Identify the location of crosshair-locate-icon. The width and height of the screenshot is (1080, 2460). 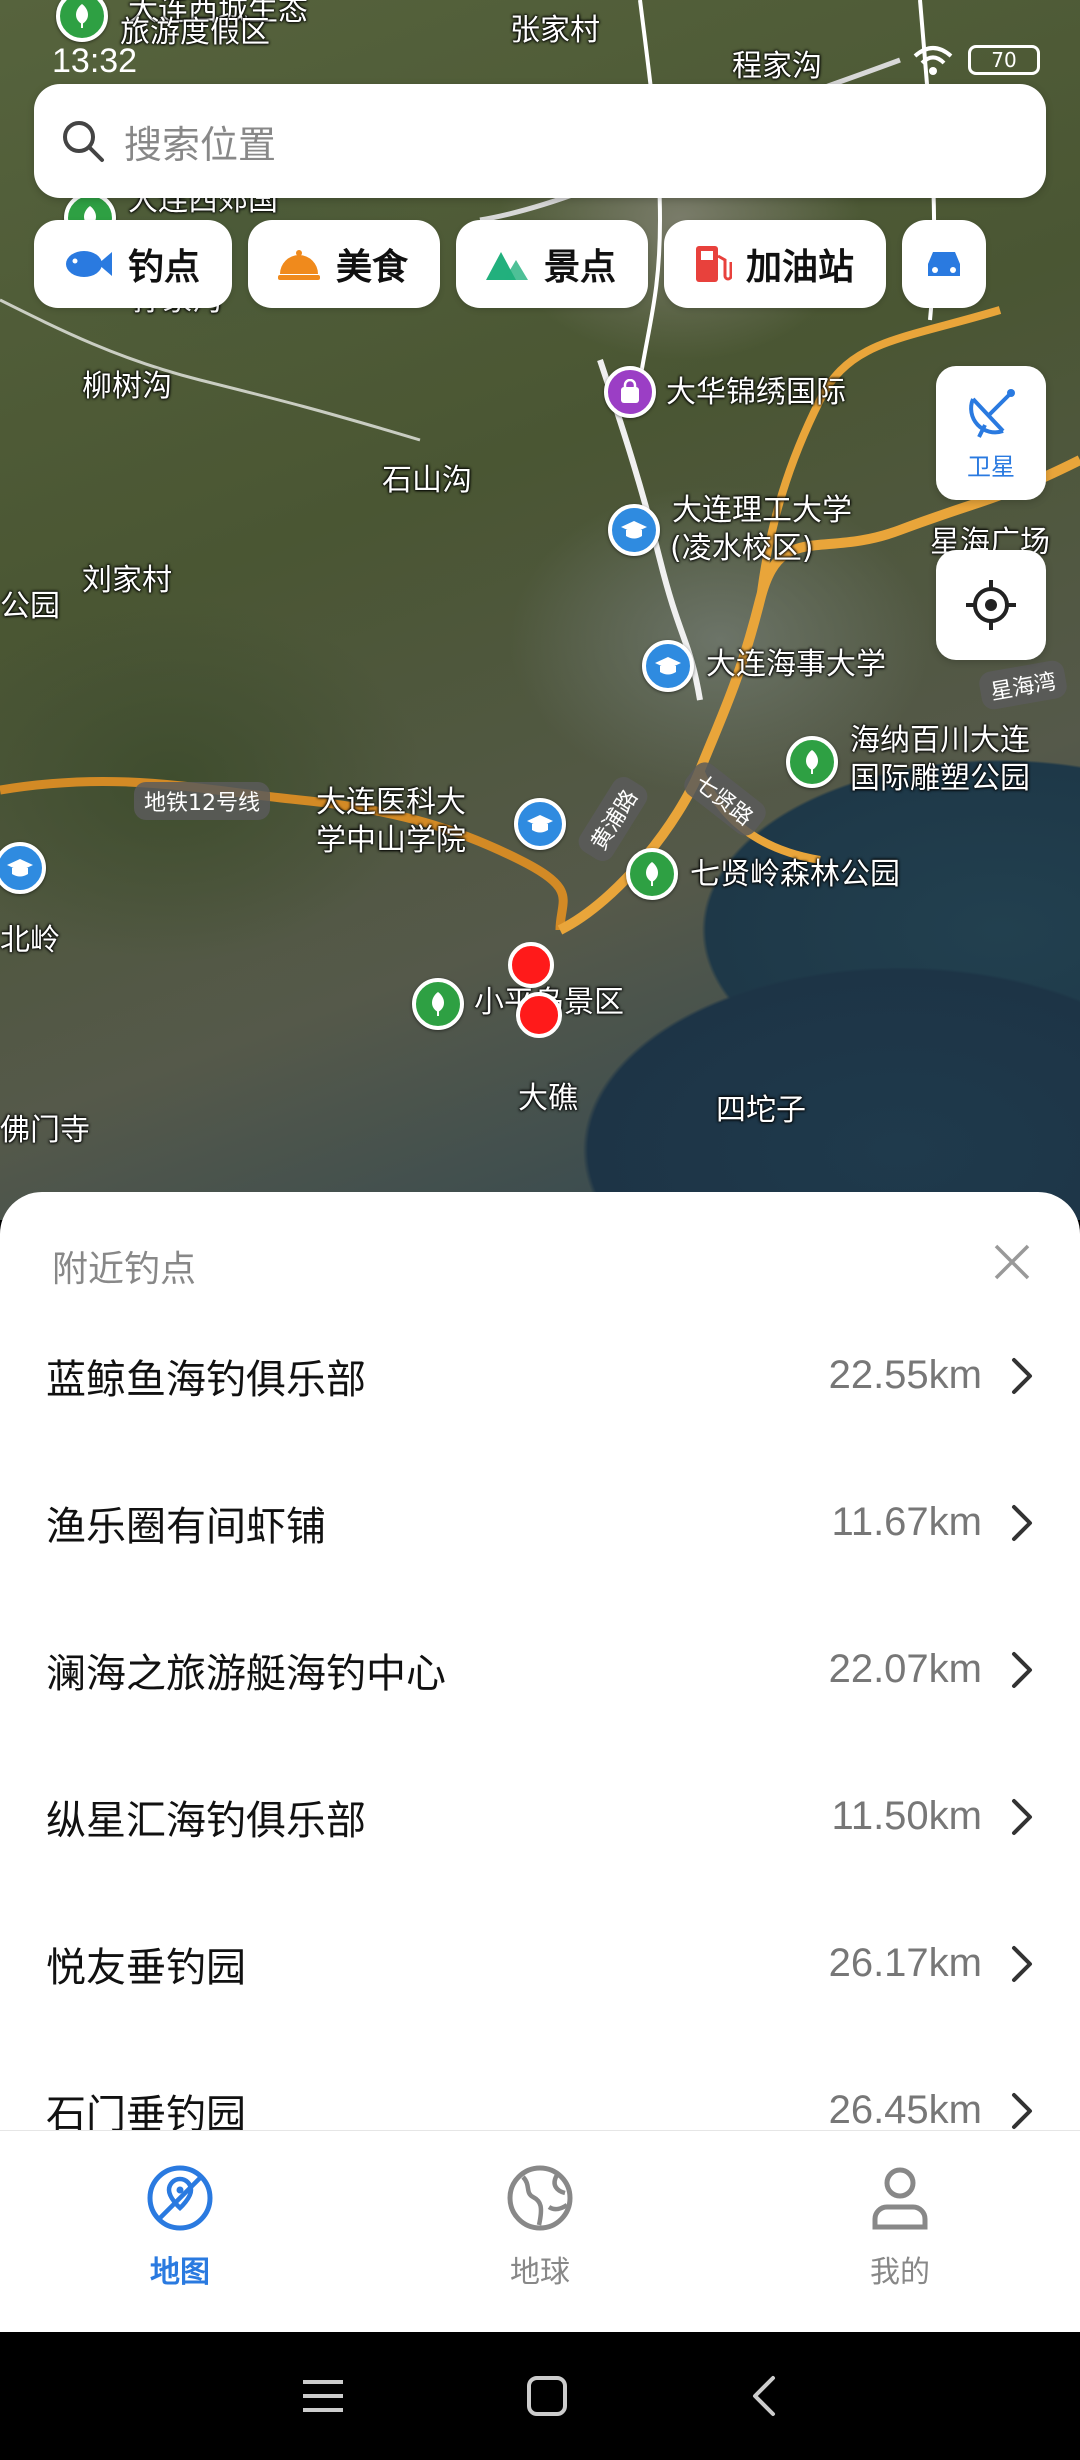
(991, 605).